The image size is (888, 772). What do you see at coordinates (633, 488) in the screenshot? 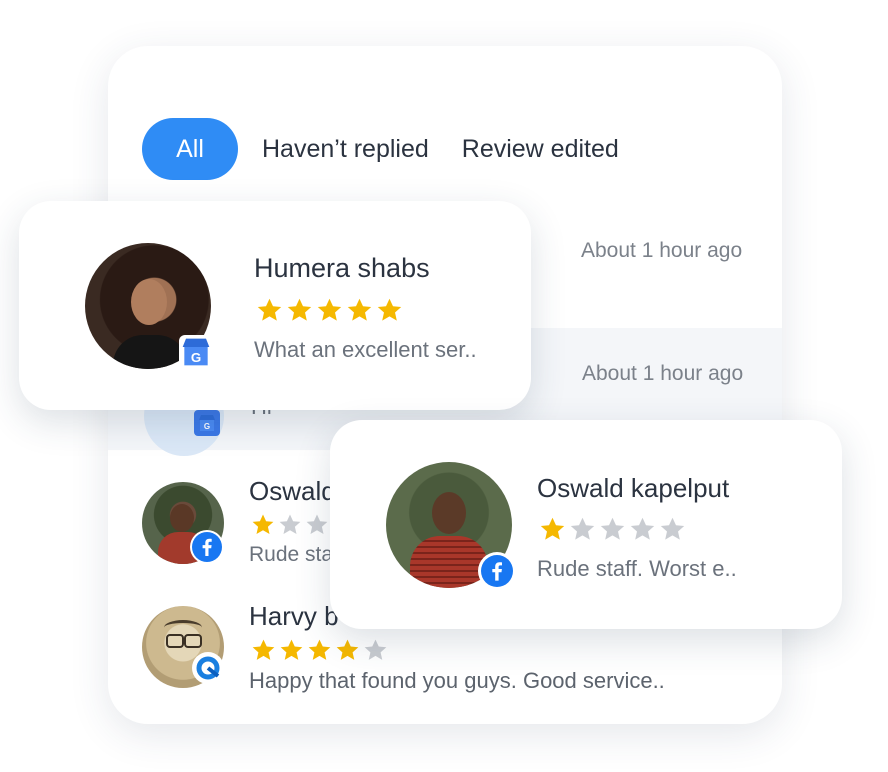
I see `reviewer-name: Oswald kapelput` at bounding box center [633, 488].